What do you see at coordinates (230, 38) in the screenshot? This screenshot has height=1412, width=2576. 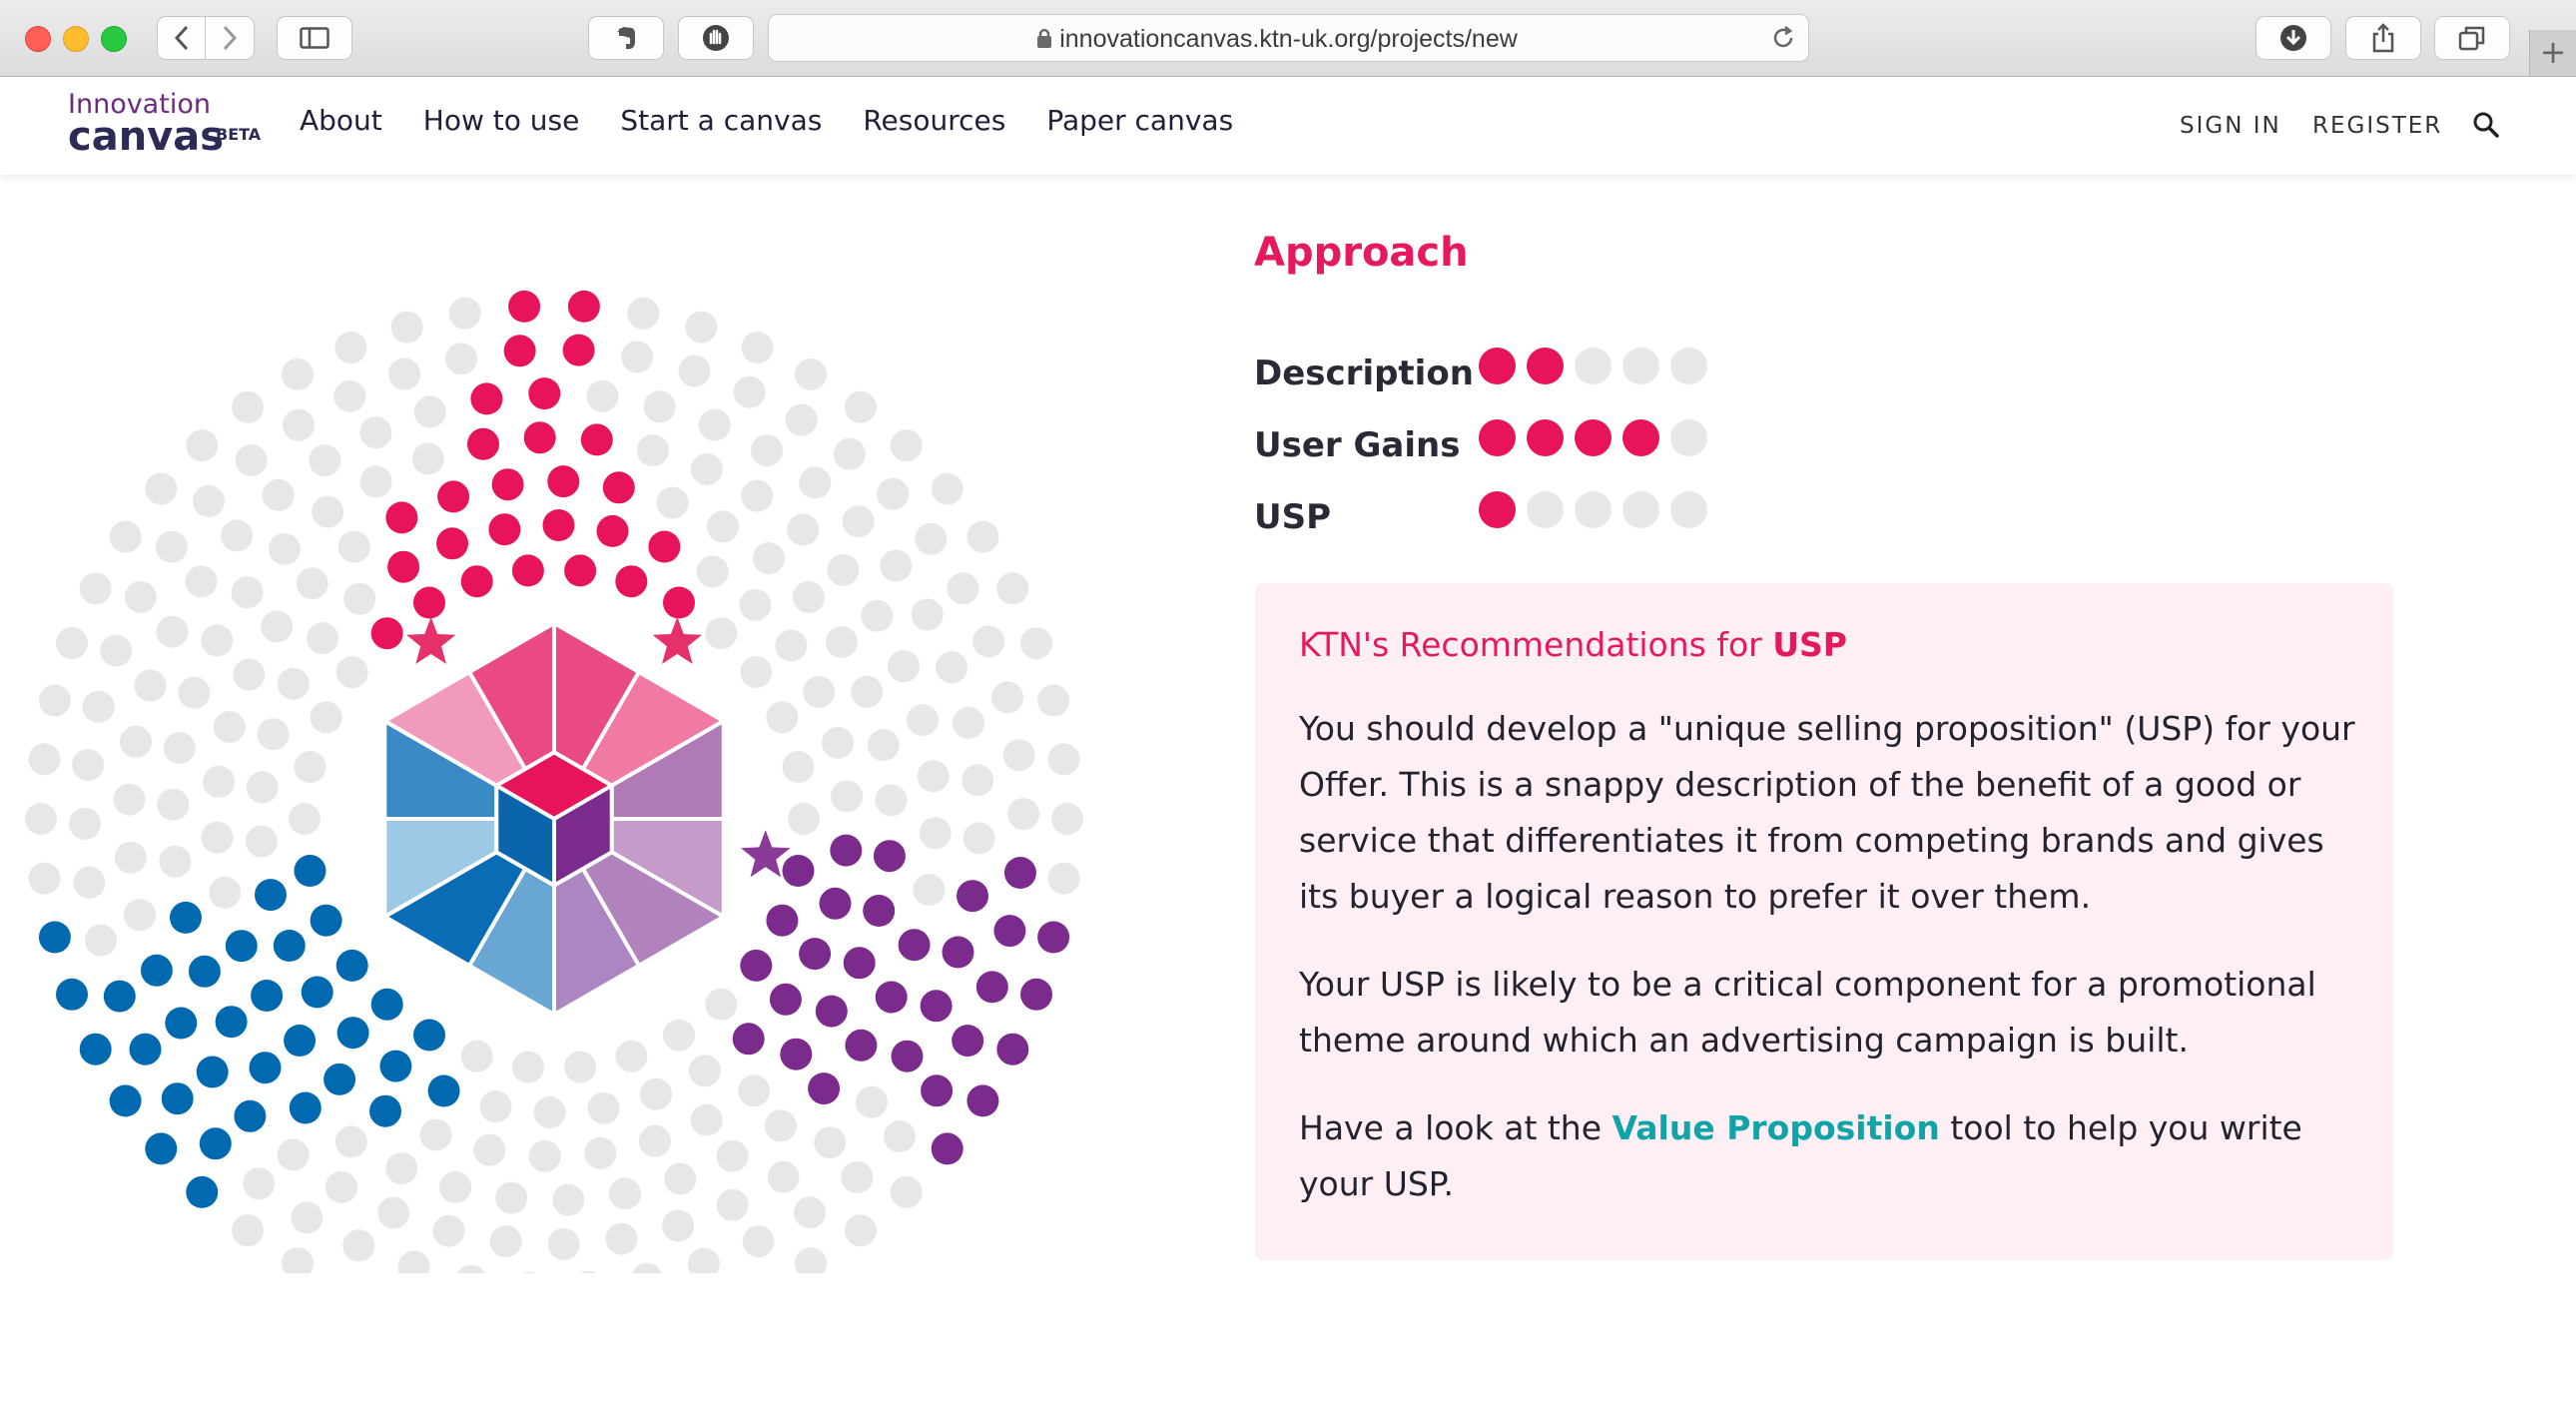 I see `forward-button` at bounding box center [230, 38].